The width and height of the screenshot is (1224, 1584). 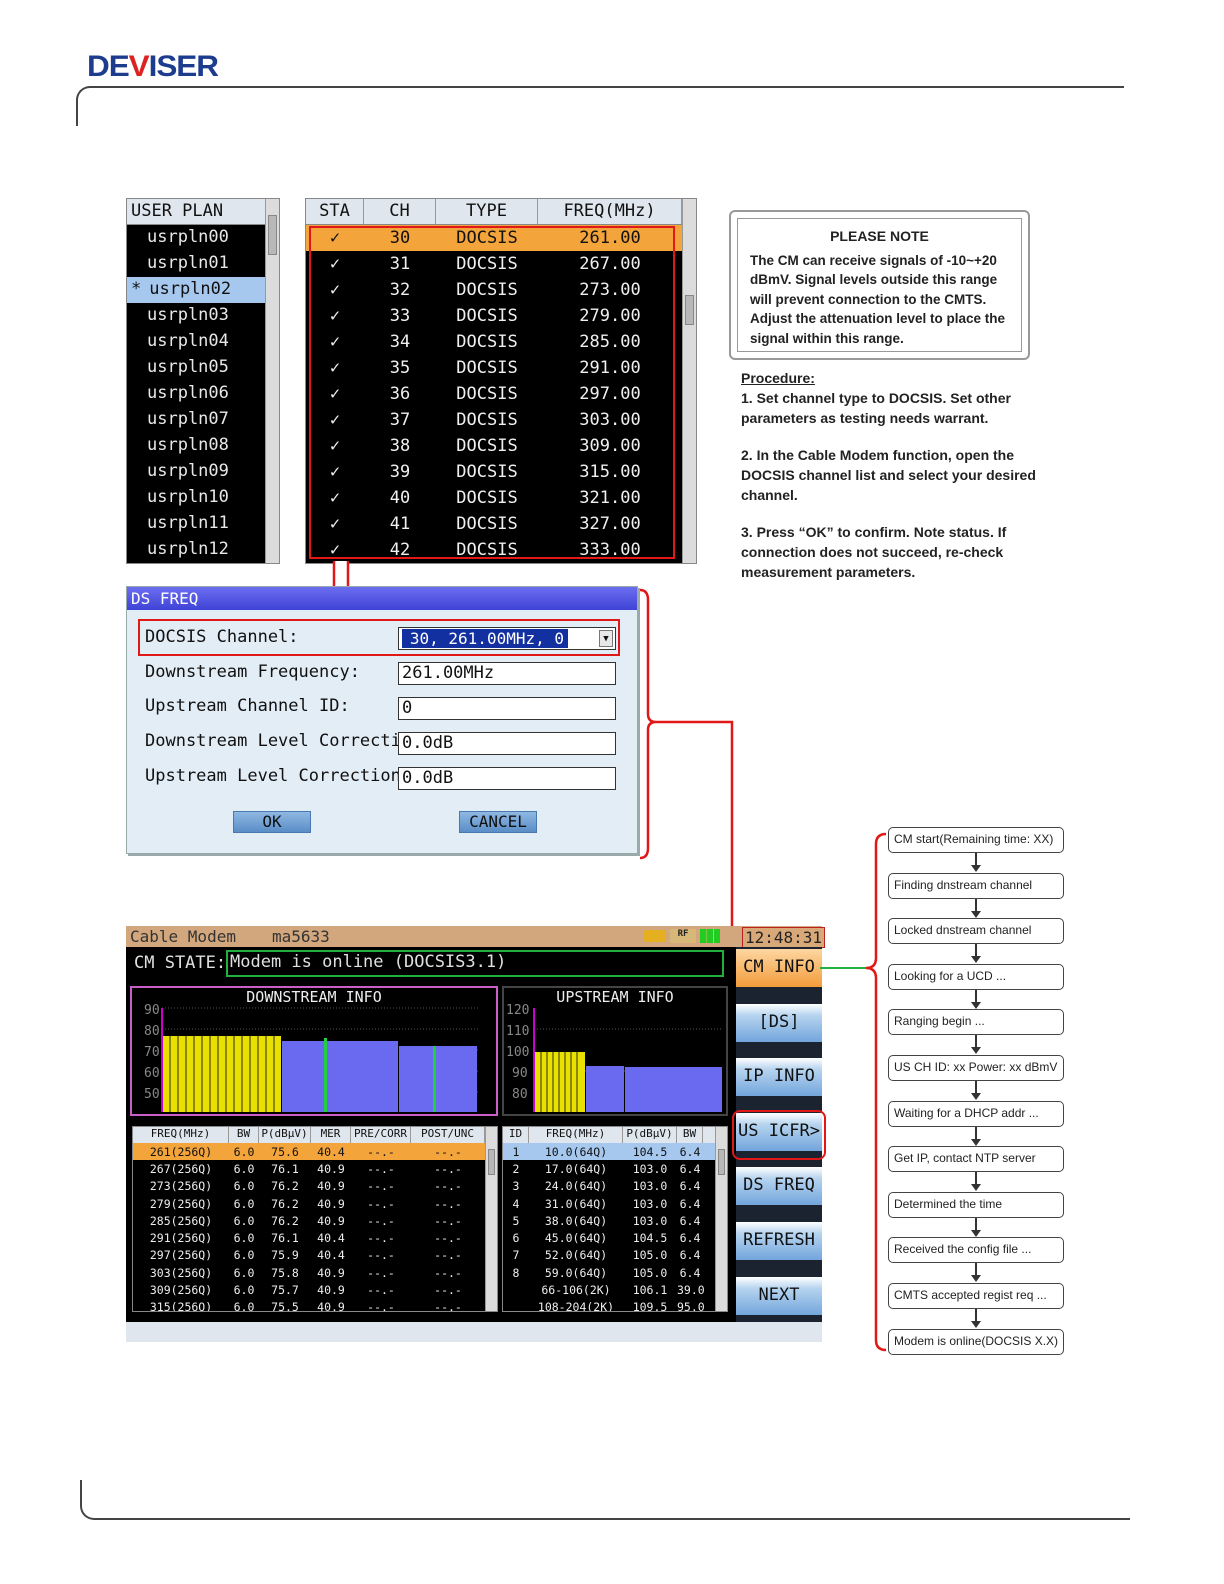 What do you see at coordinates (400, 211) in the screenshot?
I see `col-ch: CH` at bounding box center [400, 211].